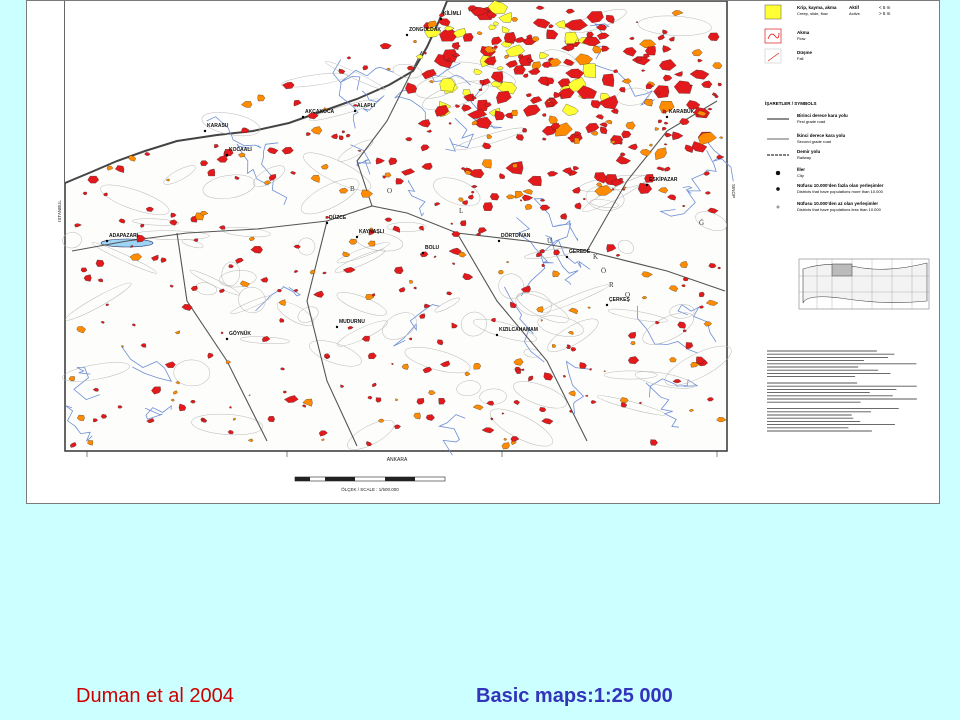  I want to click on place-label: KARASU, so click(218, 126).